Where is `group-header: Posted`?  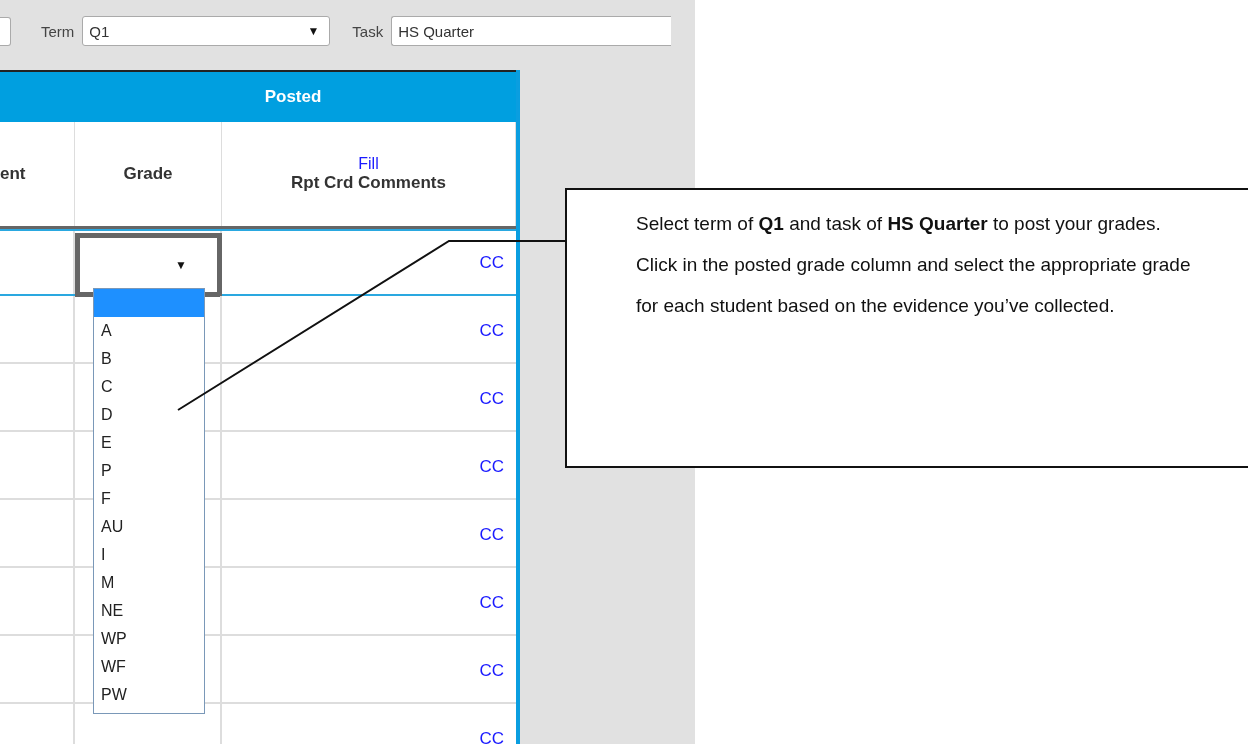
group-header: Posted is located at coordinates (258, 96).